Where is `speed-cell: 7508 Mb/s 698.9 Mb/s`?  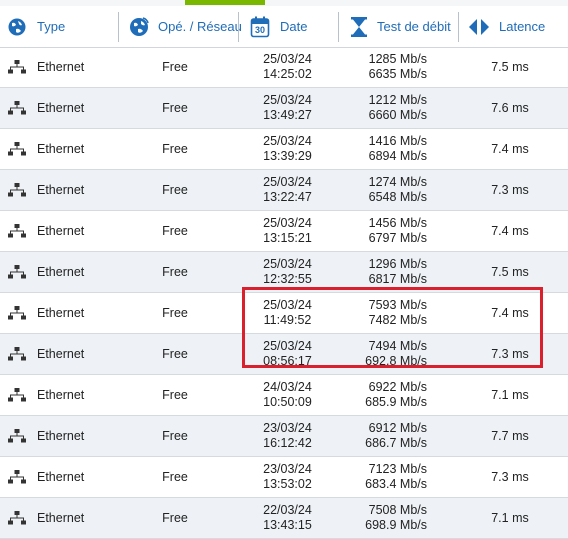 speed-cell: 7508 Mb/s 698.9 Mb/s is located at coordinates (383, 518).